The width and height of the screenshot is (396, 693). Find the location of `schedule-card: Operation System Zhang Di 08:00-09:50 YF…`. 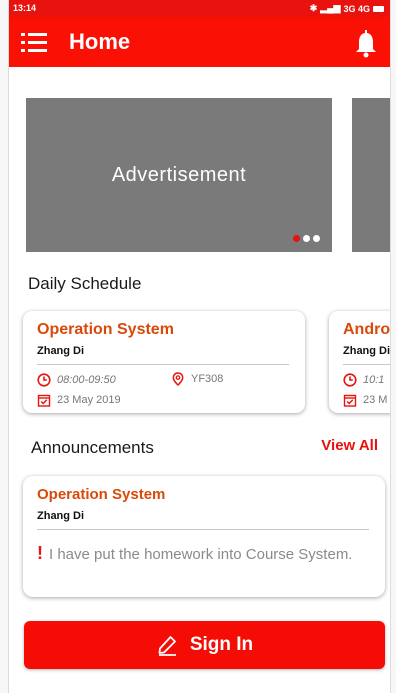

schedule-card: Operation System Zhang Di 08:00-09:50 YF… is located at coordinates (164, 362).